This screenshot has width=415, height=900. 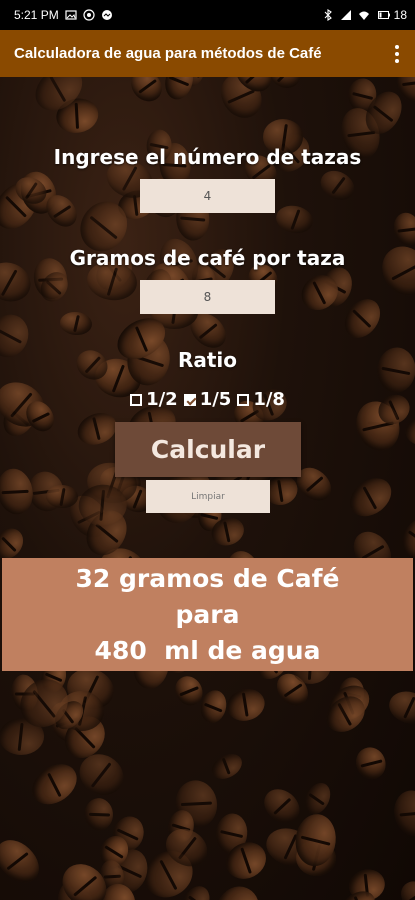 I want to click on overflow-menu-icon, so click(x=397, y=54).